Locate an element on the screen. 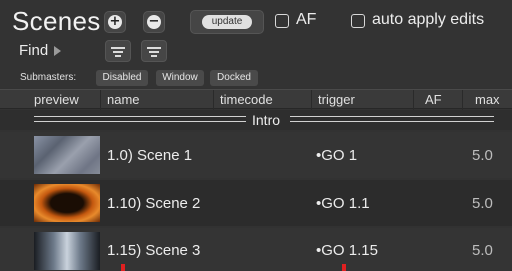 The height and width of the screenshot is (271, 512). minus-icon: − is located at coordinates (154, 21).